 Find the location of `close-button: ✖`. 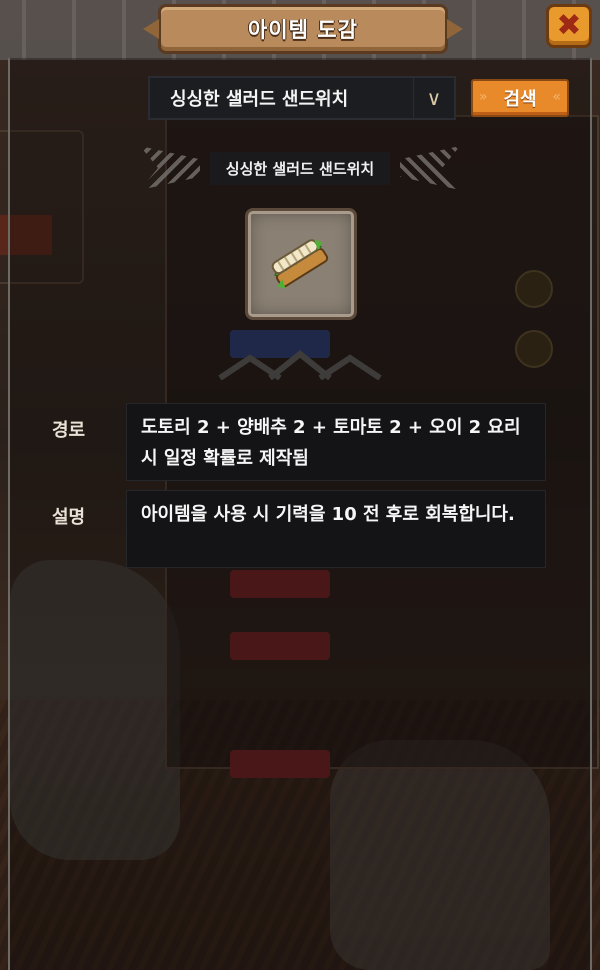

close-button: ✖ is located at coordinates (569, 26).